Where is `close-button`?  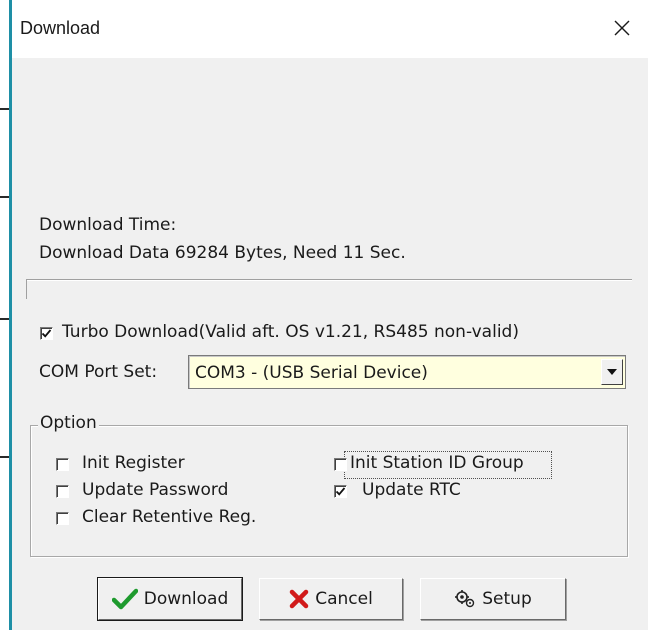
close-button is located at coordinates (622, 28).